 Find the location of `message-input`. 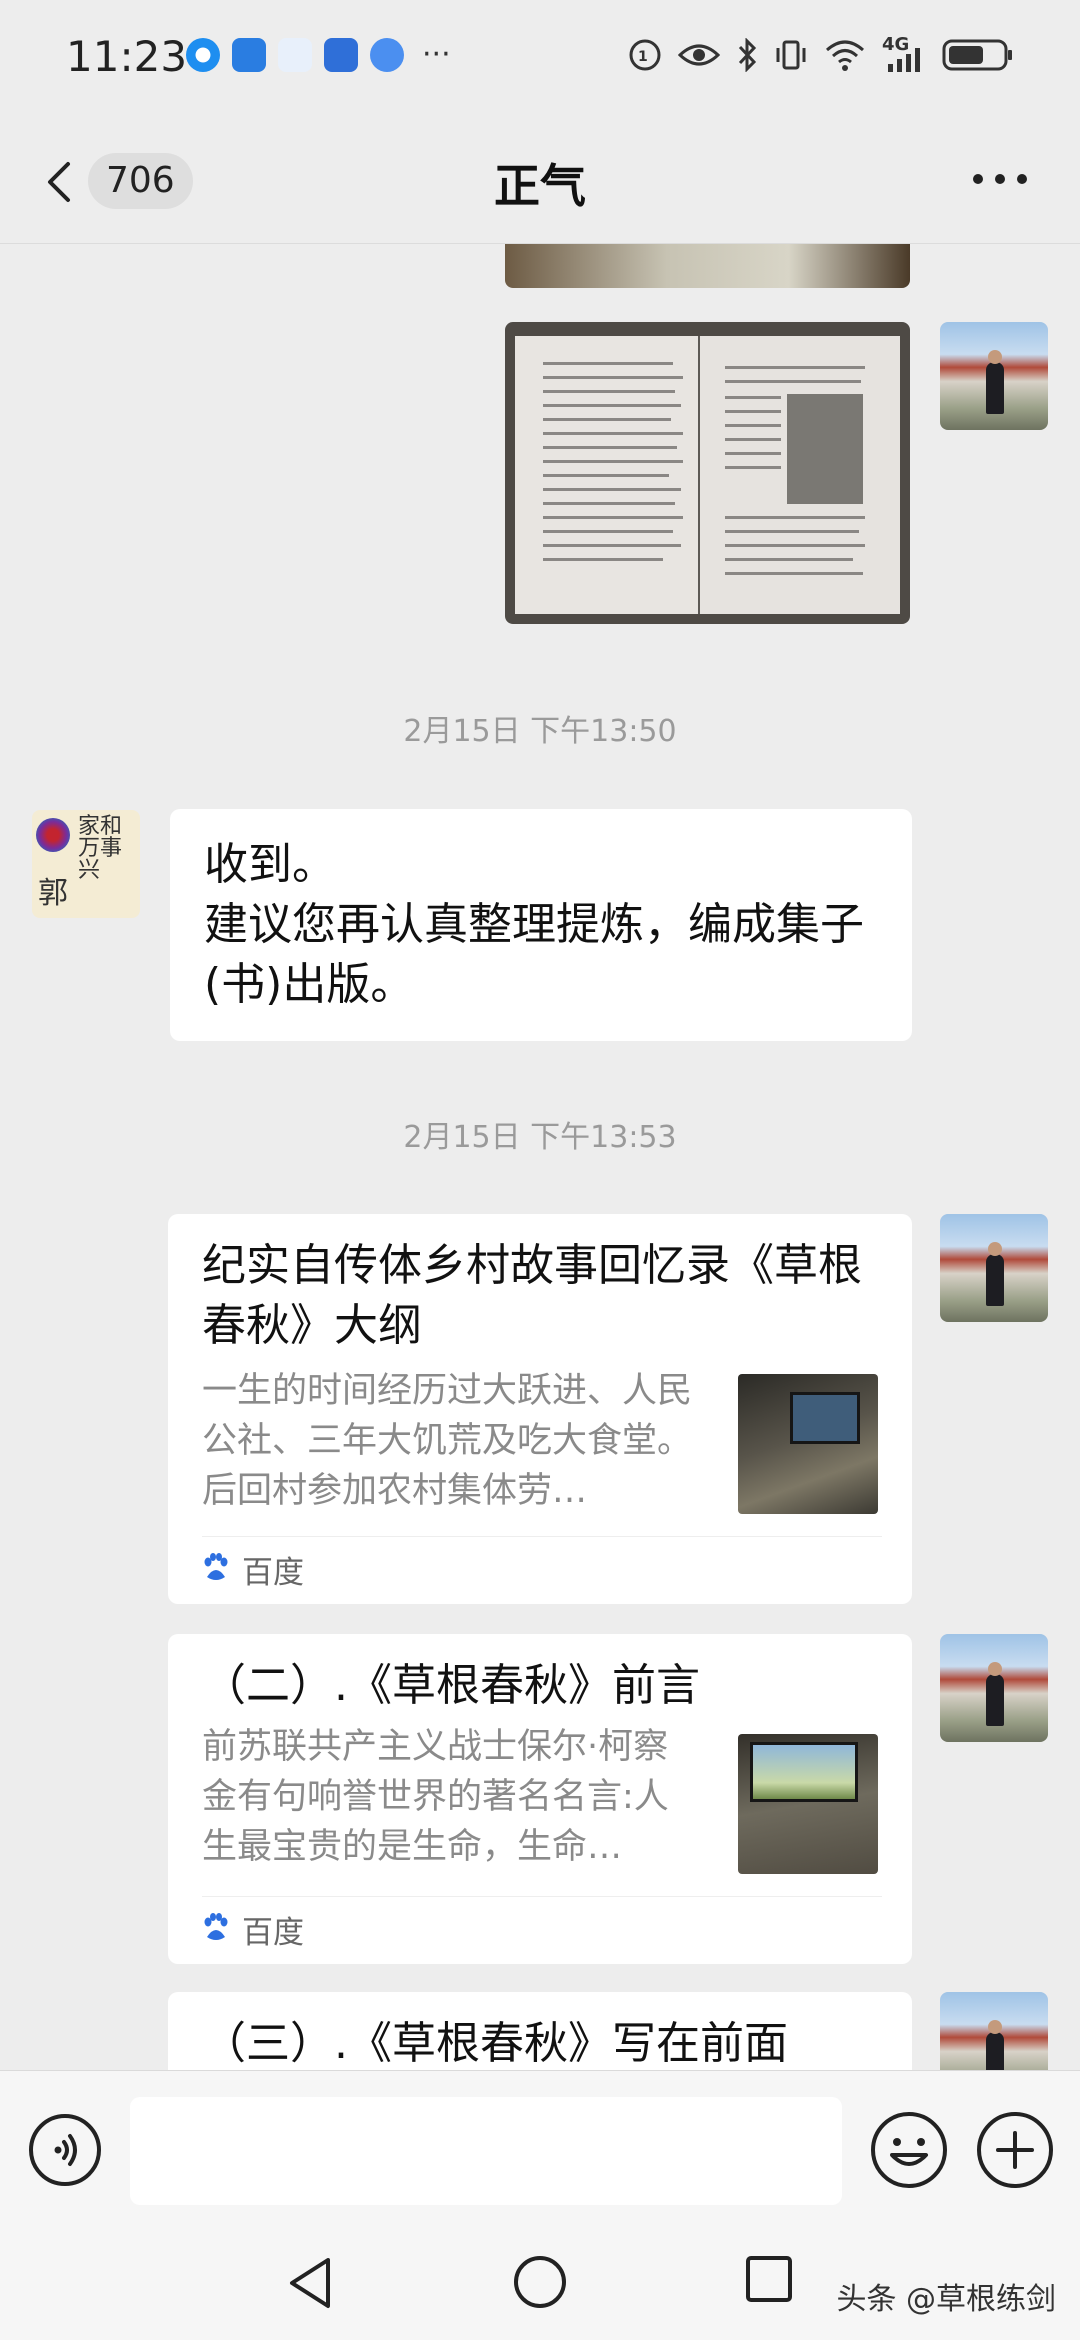

message-input is located at coordinates (486, 2151).